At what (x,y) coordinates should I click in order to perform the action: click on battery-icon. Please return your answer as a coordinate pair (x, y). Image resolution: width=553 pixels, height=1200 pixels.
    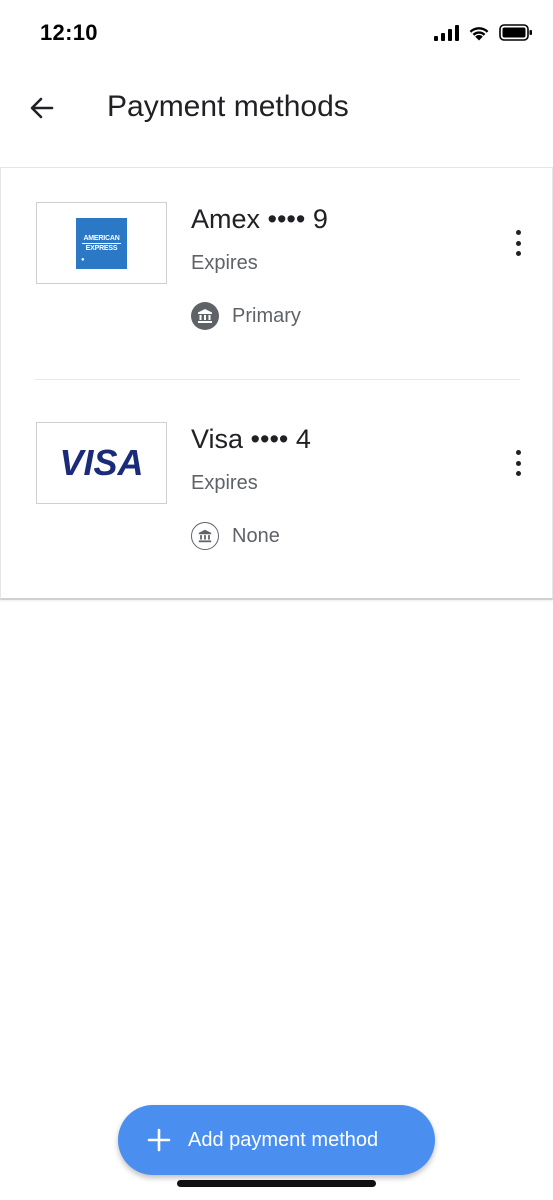
    Looking at the image, I should click on (515, 32).